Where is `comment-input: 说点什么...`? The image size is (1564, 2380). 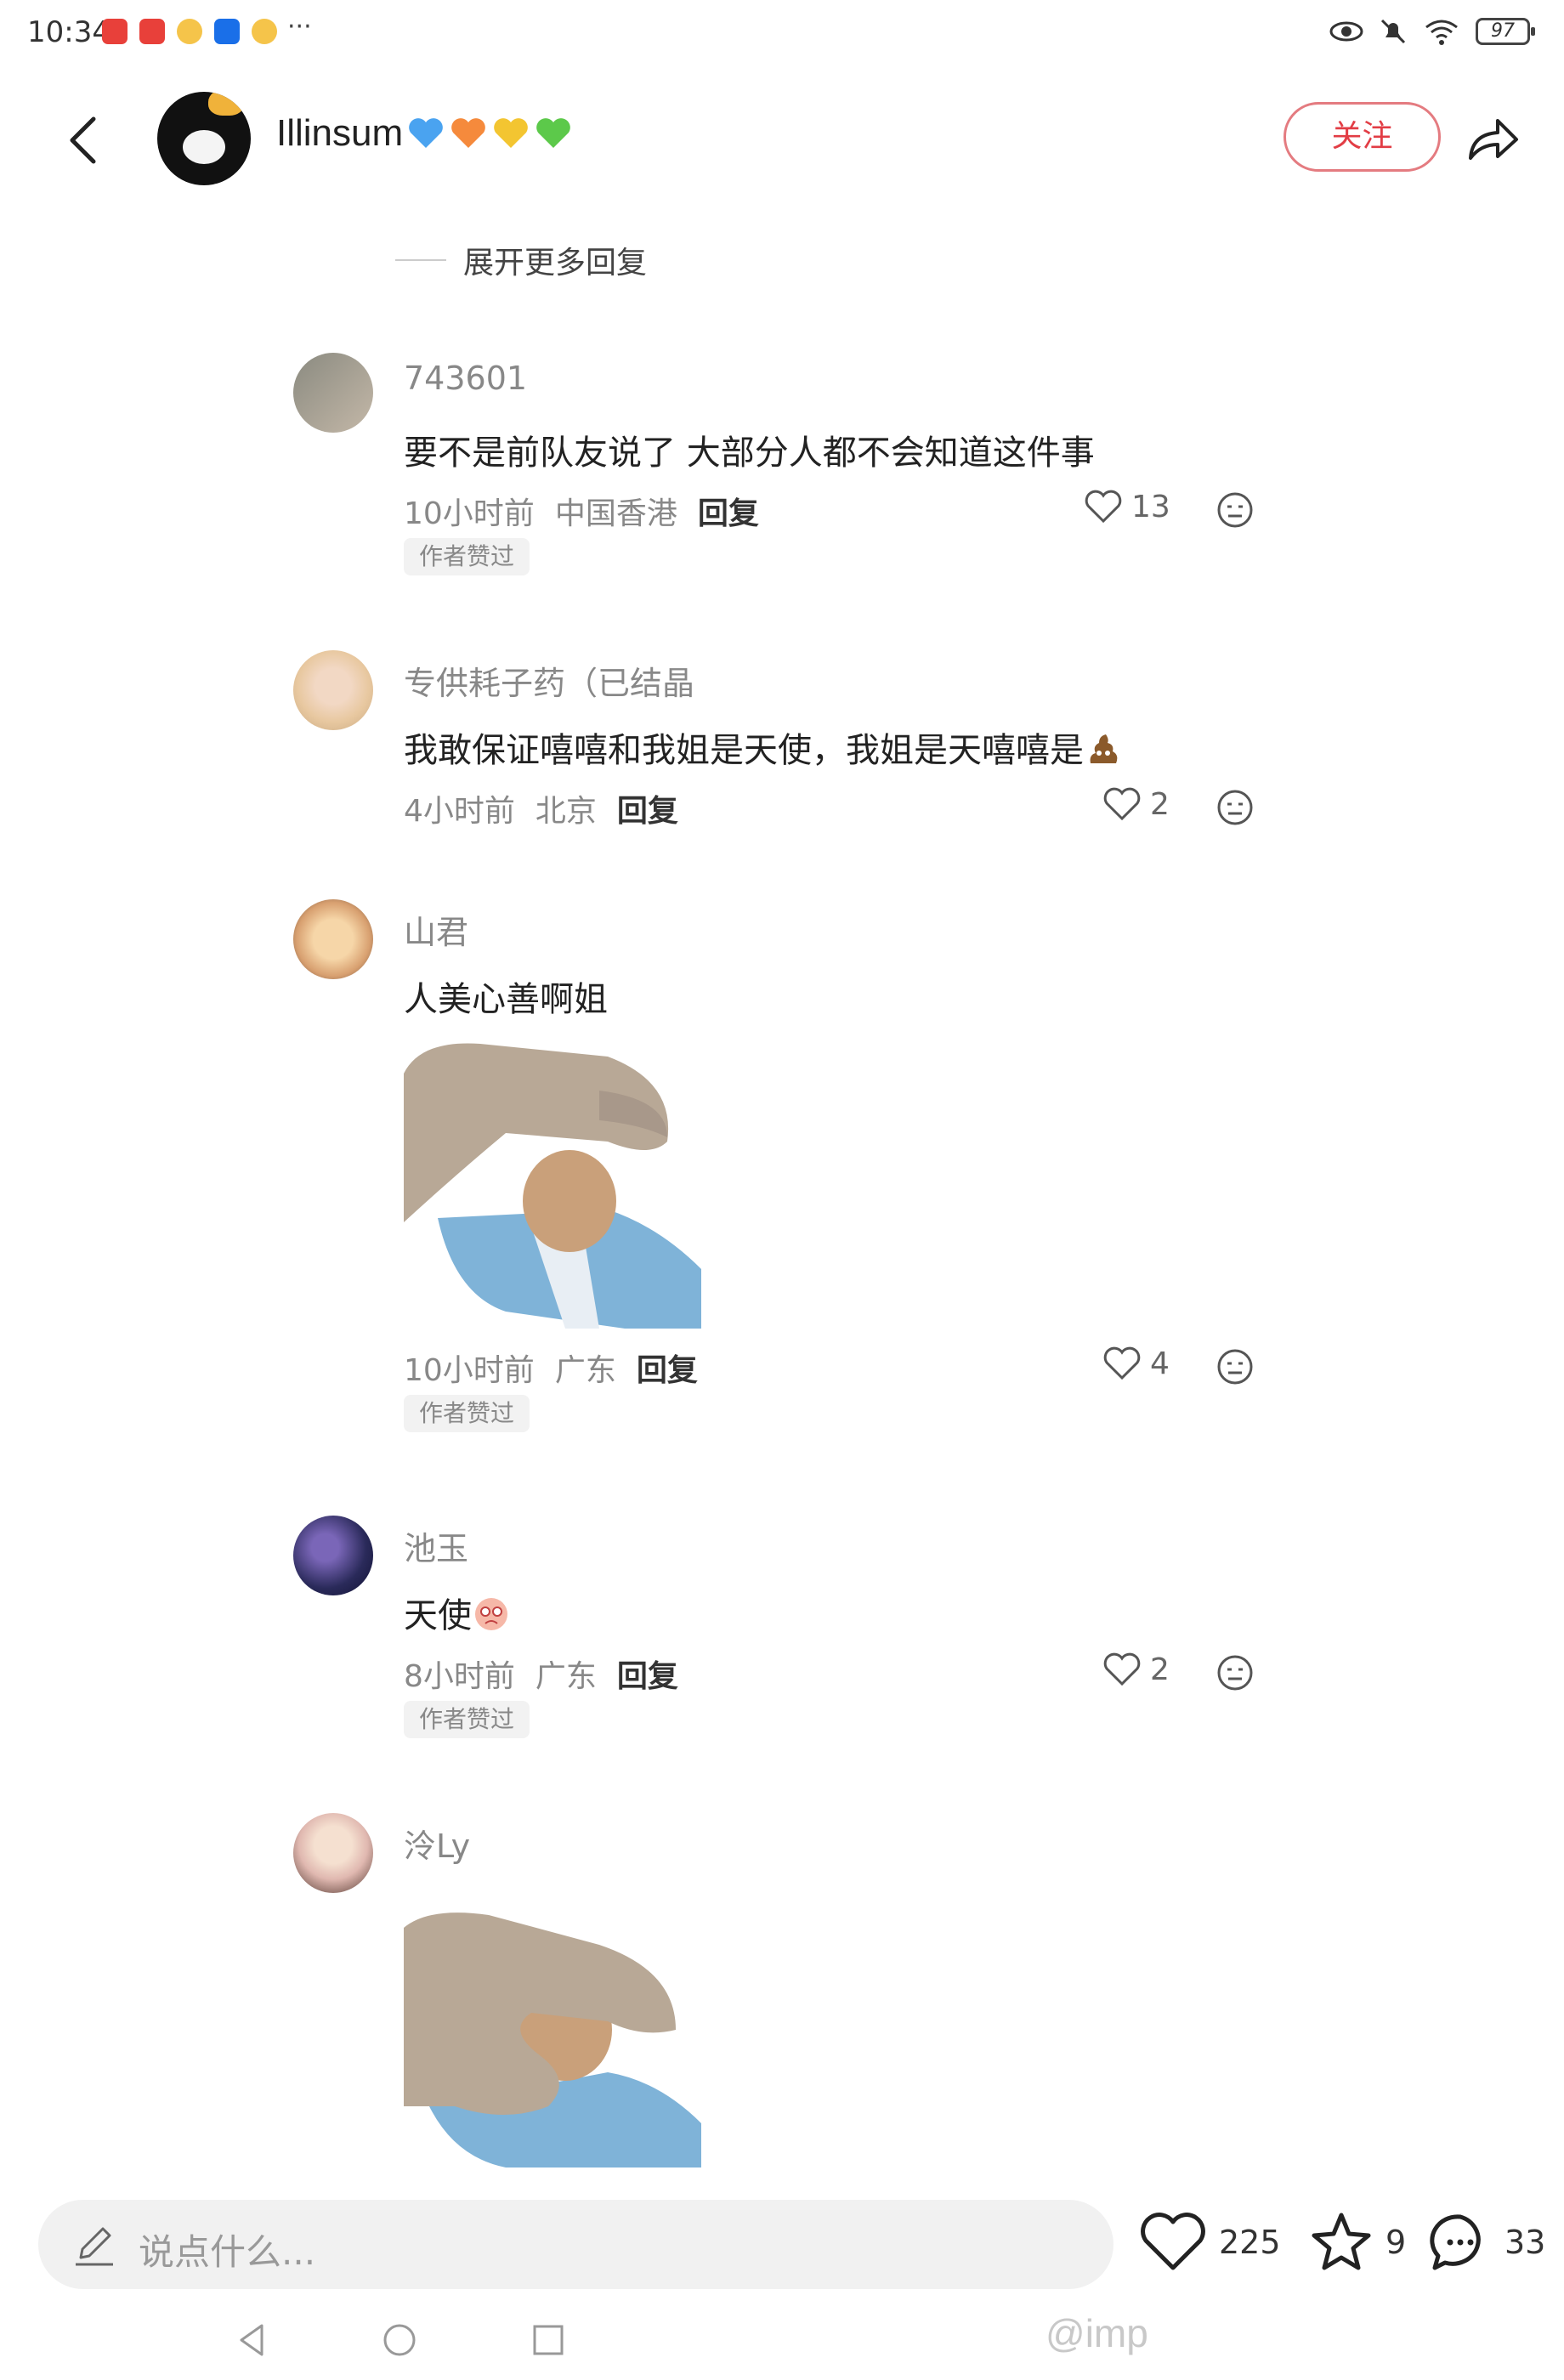
comment-input: 说点什么... is located at coordinates (576, 2244).